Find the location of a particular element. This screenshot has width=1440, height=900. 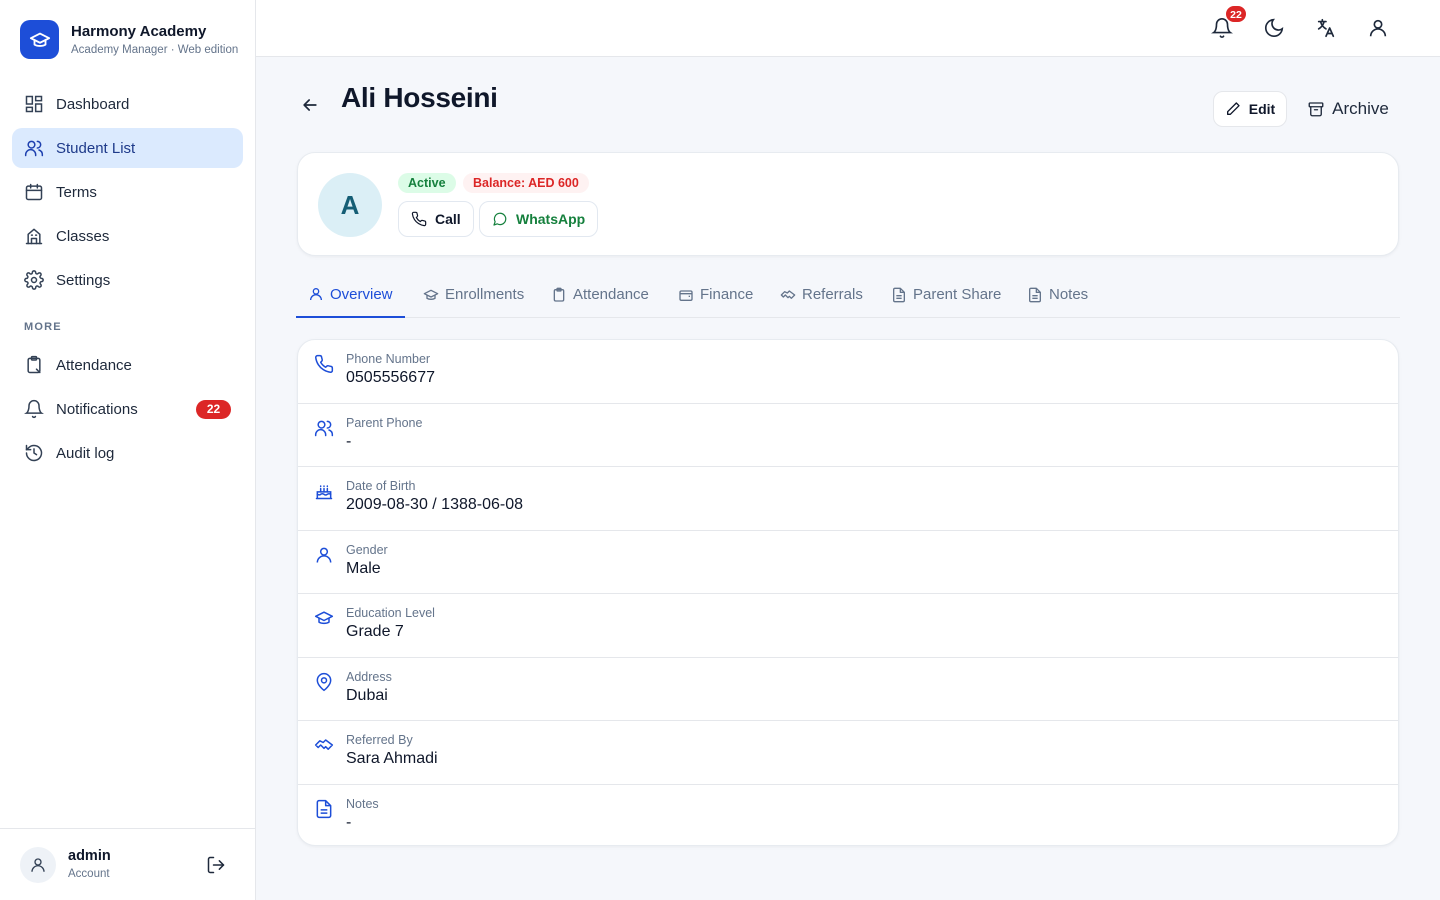

detail-value: Male is located at coordinates (363, 568).